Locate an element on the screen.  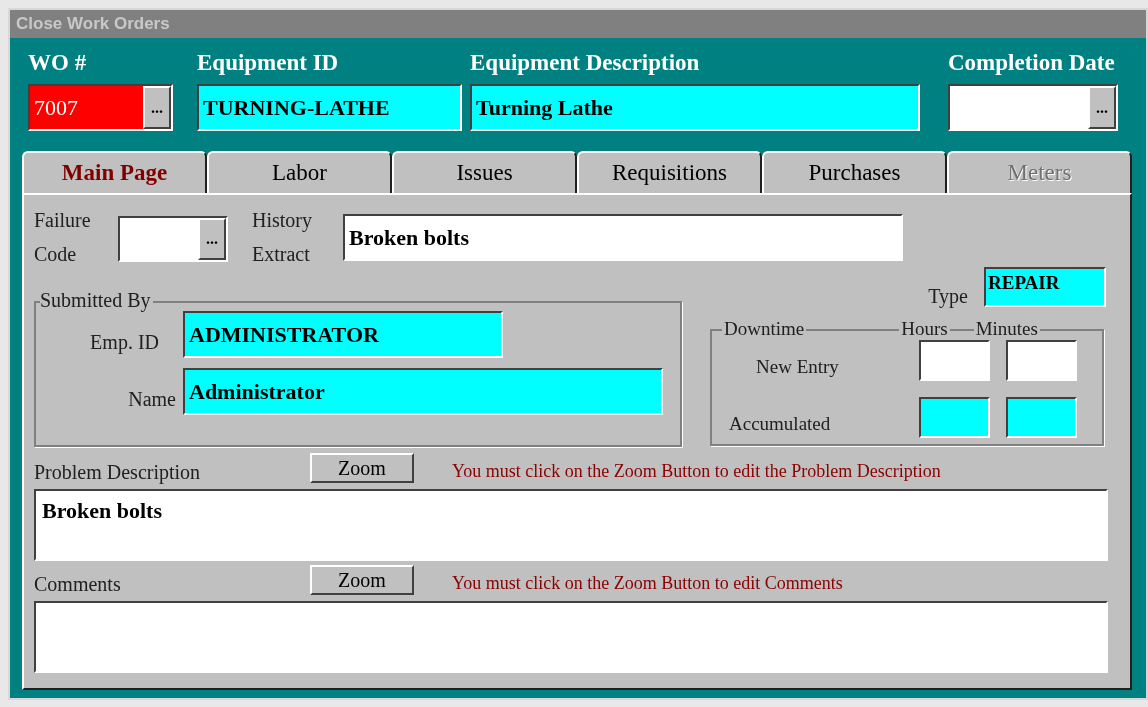
field-label: Equipment ID is located at coordinates (268, 63).